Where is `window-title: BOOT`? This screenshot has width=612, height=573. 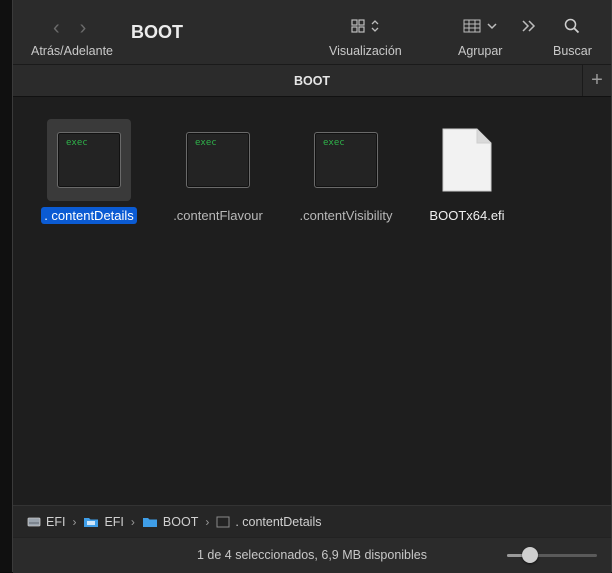
window-title: BOOT is located at coordinates (157, 32).